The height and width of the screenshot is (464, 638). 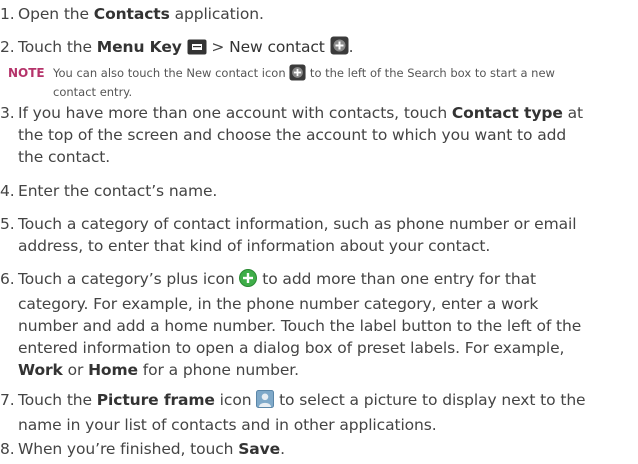 I want to click on step-2: 2. Touch the Menu Key > New contact ., so click(x=319, y=48).